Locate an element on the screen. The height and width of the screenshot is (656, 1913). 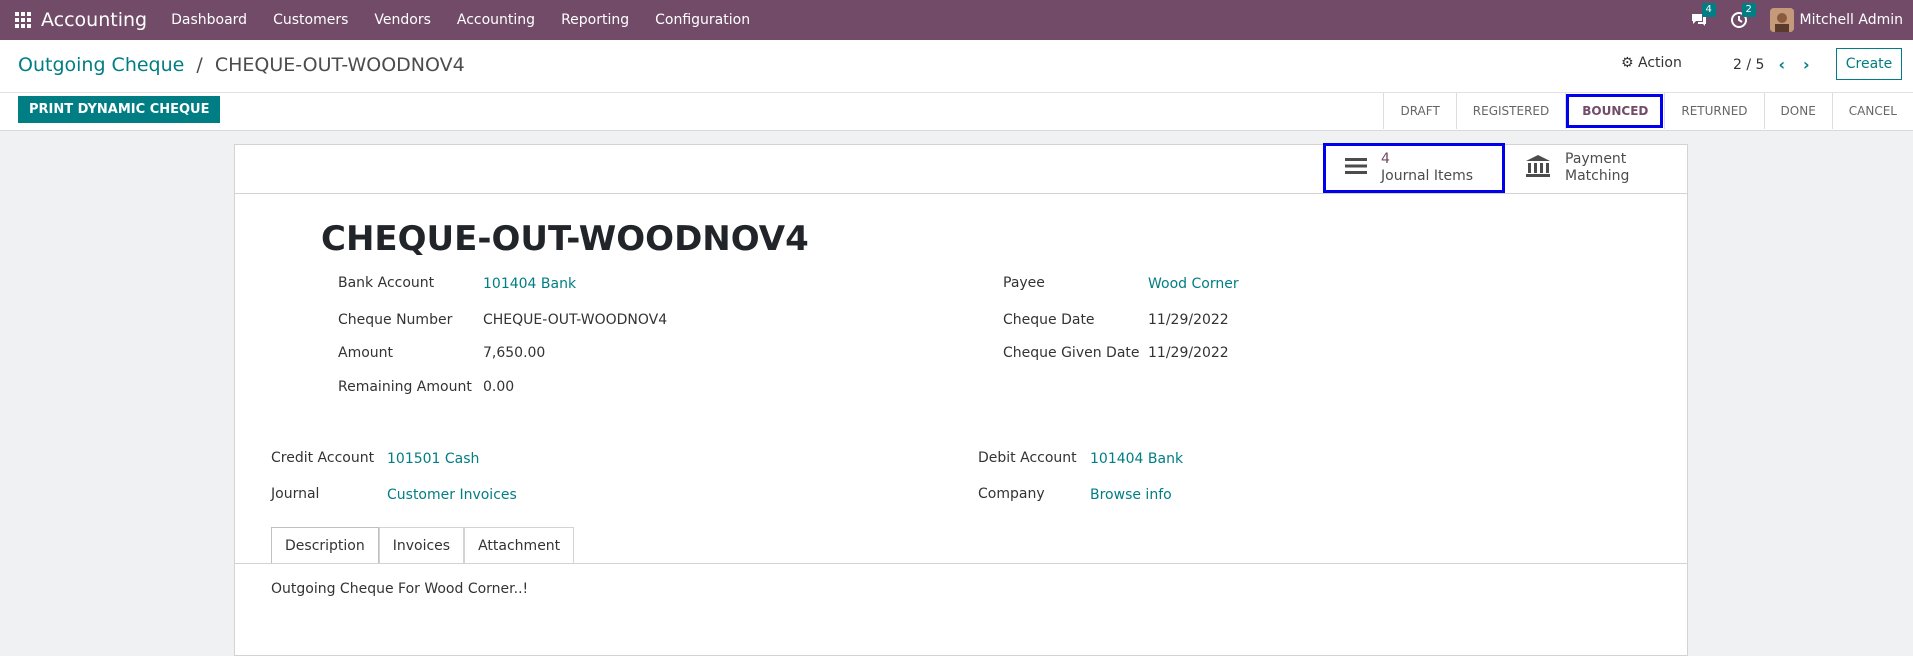
cheque-given-date-value: 11/29/2022 is located at coordinates (1188, 353).